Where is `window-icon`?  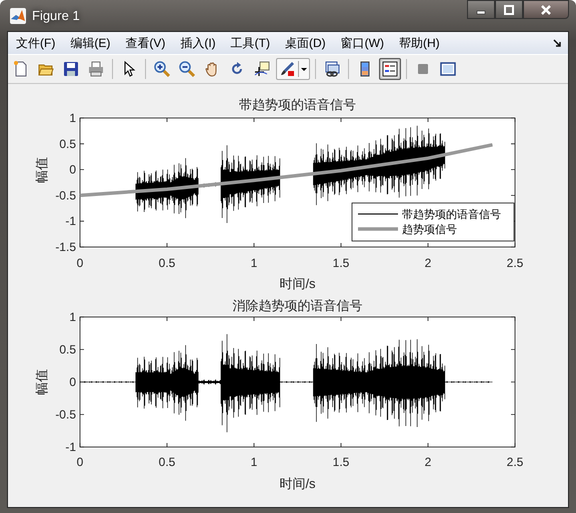
window-icon is located at coordinates (448, 69).